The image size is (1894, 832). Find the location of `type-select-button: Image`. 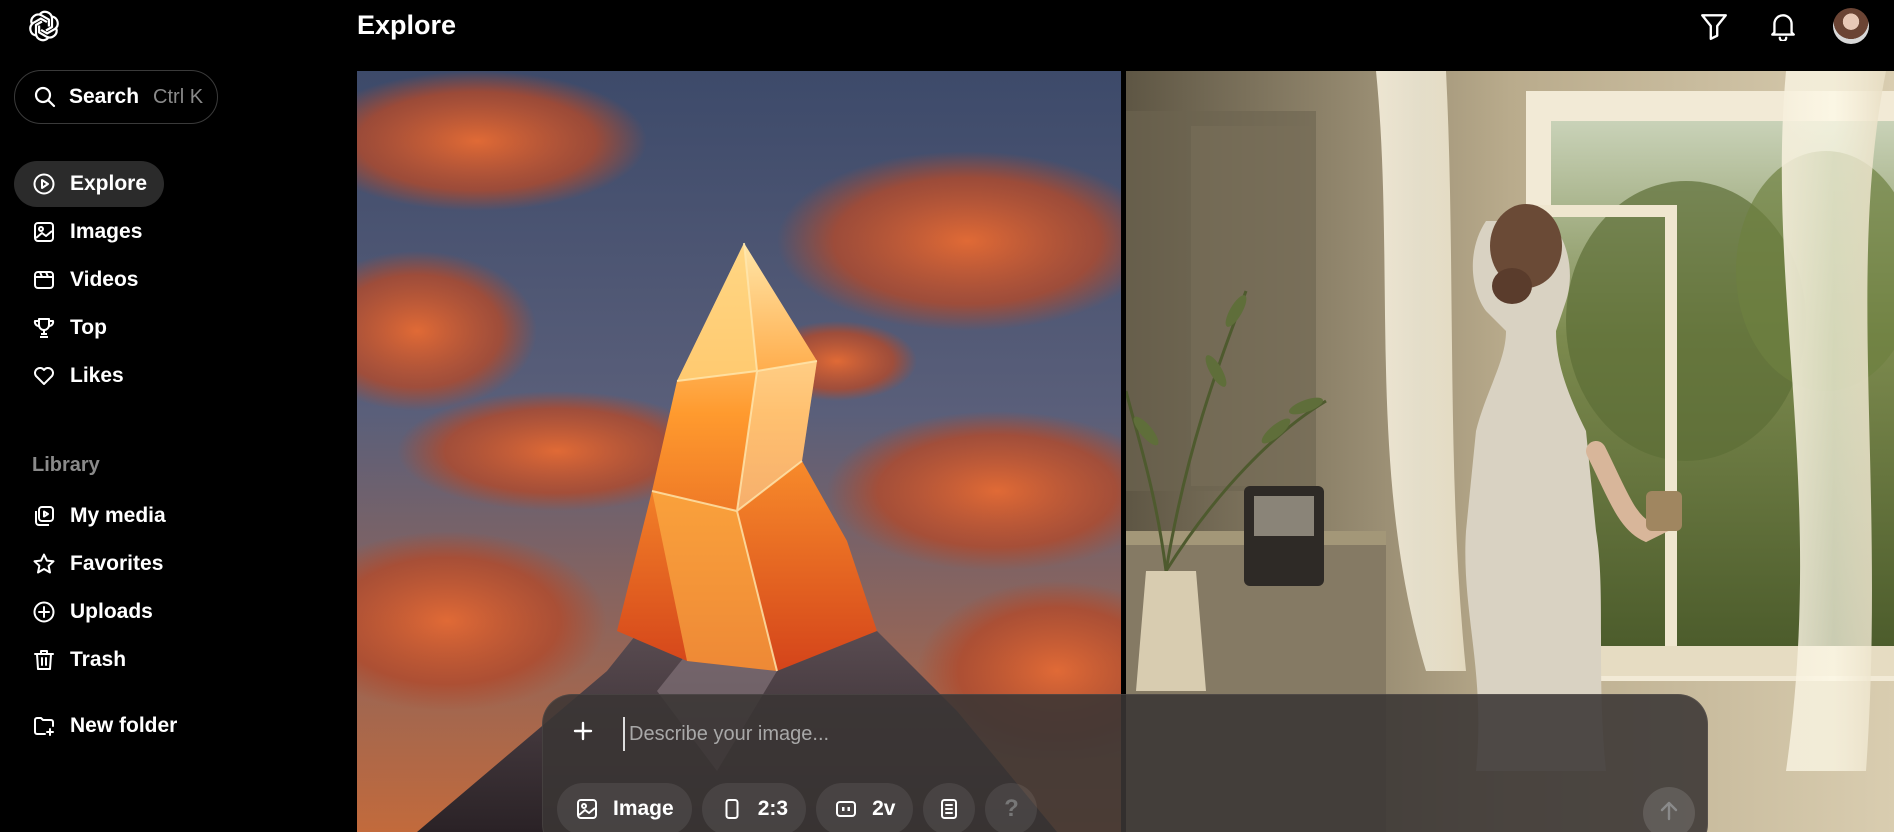

type-select-button: Image is located at coordinates (624, 807).